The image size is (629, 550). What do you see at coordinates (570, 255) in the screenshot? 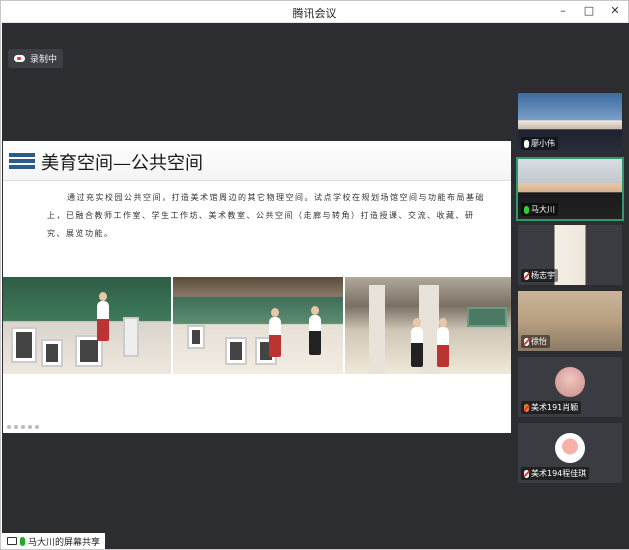
I see `participant-tile: 杨志宇` at bounding box center [570, 255].